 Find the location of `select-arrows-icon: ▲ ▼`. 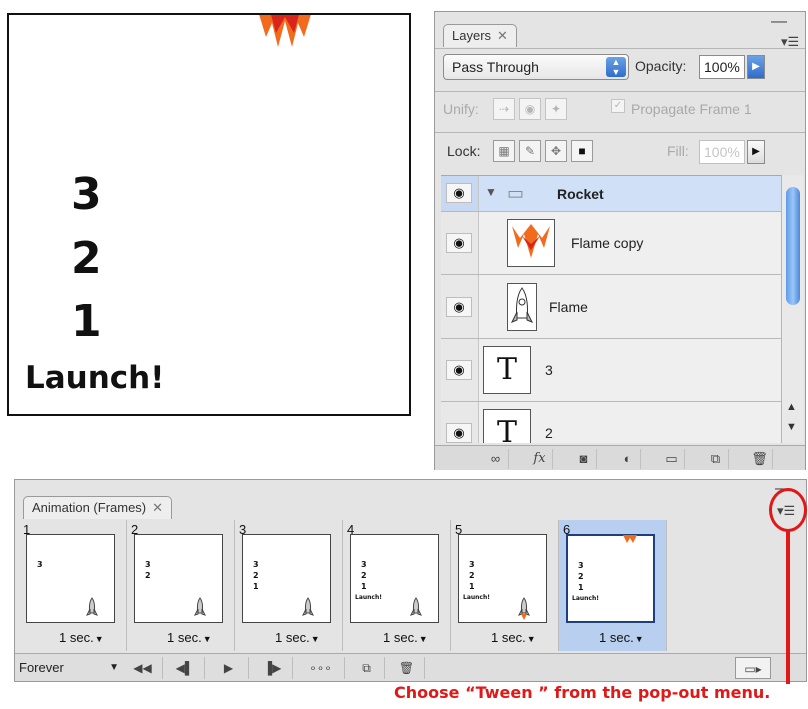

select-arrows-icon: ▲ ▼ is located at coordinates (616, 67).